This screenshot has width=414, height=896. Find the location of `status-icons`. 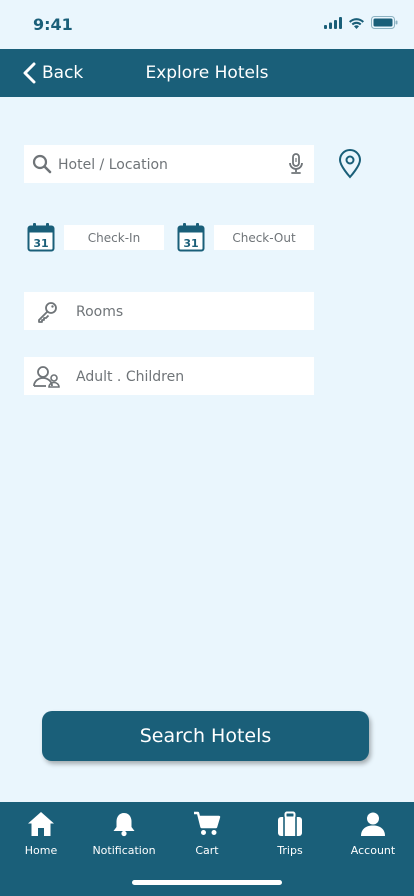

status-icons is located at coordinates (361, 22).